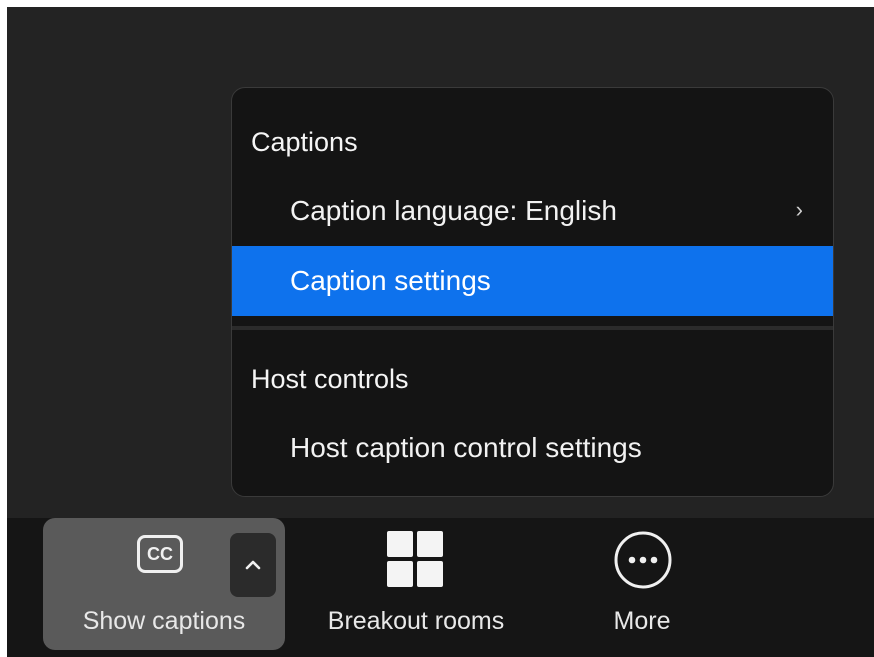 The width and height of the screenshot is (874, 657). Describe the element at coordinates (415, 559) in the screenshot. I see `grid-icon` at that location.